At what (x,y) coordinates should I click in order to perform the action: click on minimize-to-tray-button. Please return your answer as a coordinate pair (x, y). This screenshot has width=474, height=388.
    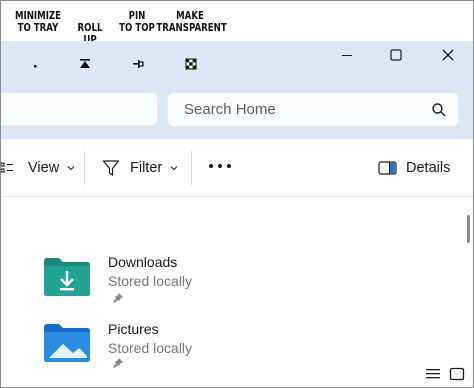
    Looking at the image, I should click on (35, 64).